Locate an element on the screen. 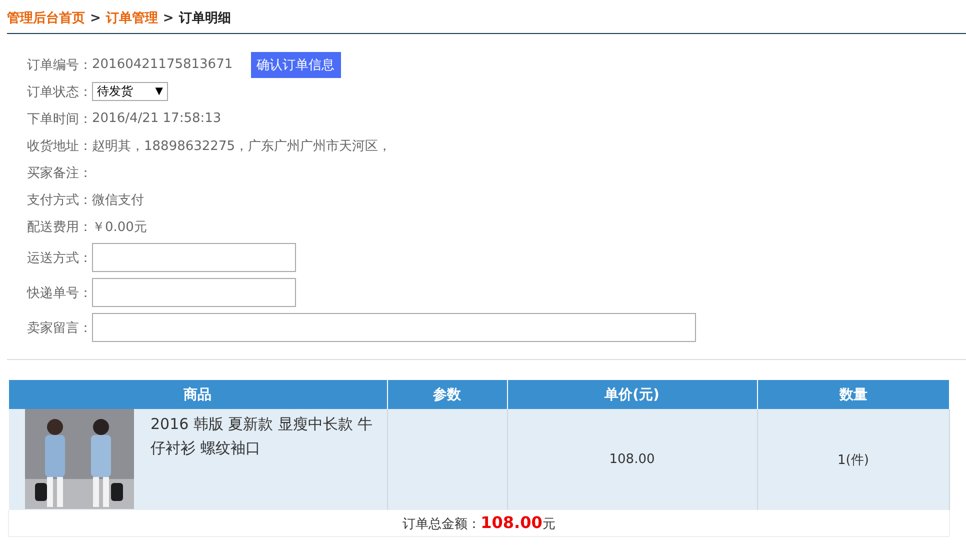 This screenshot has height=555, width=966. breadcrumb-link: 订单管理 is located at coordinates (132, 18).